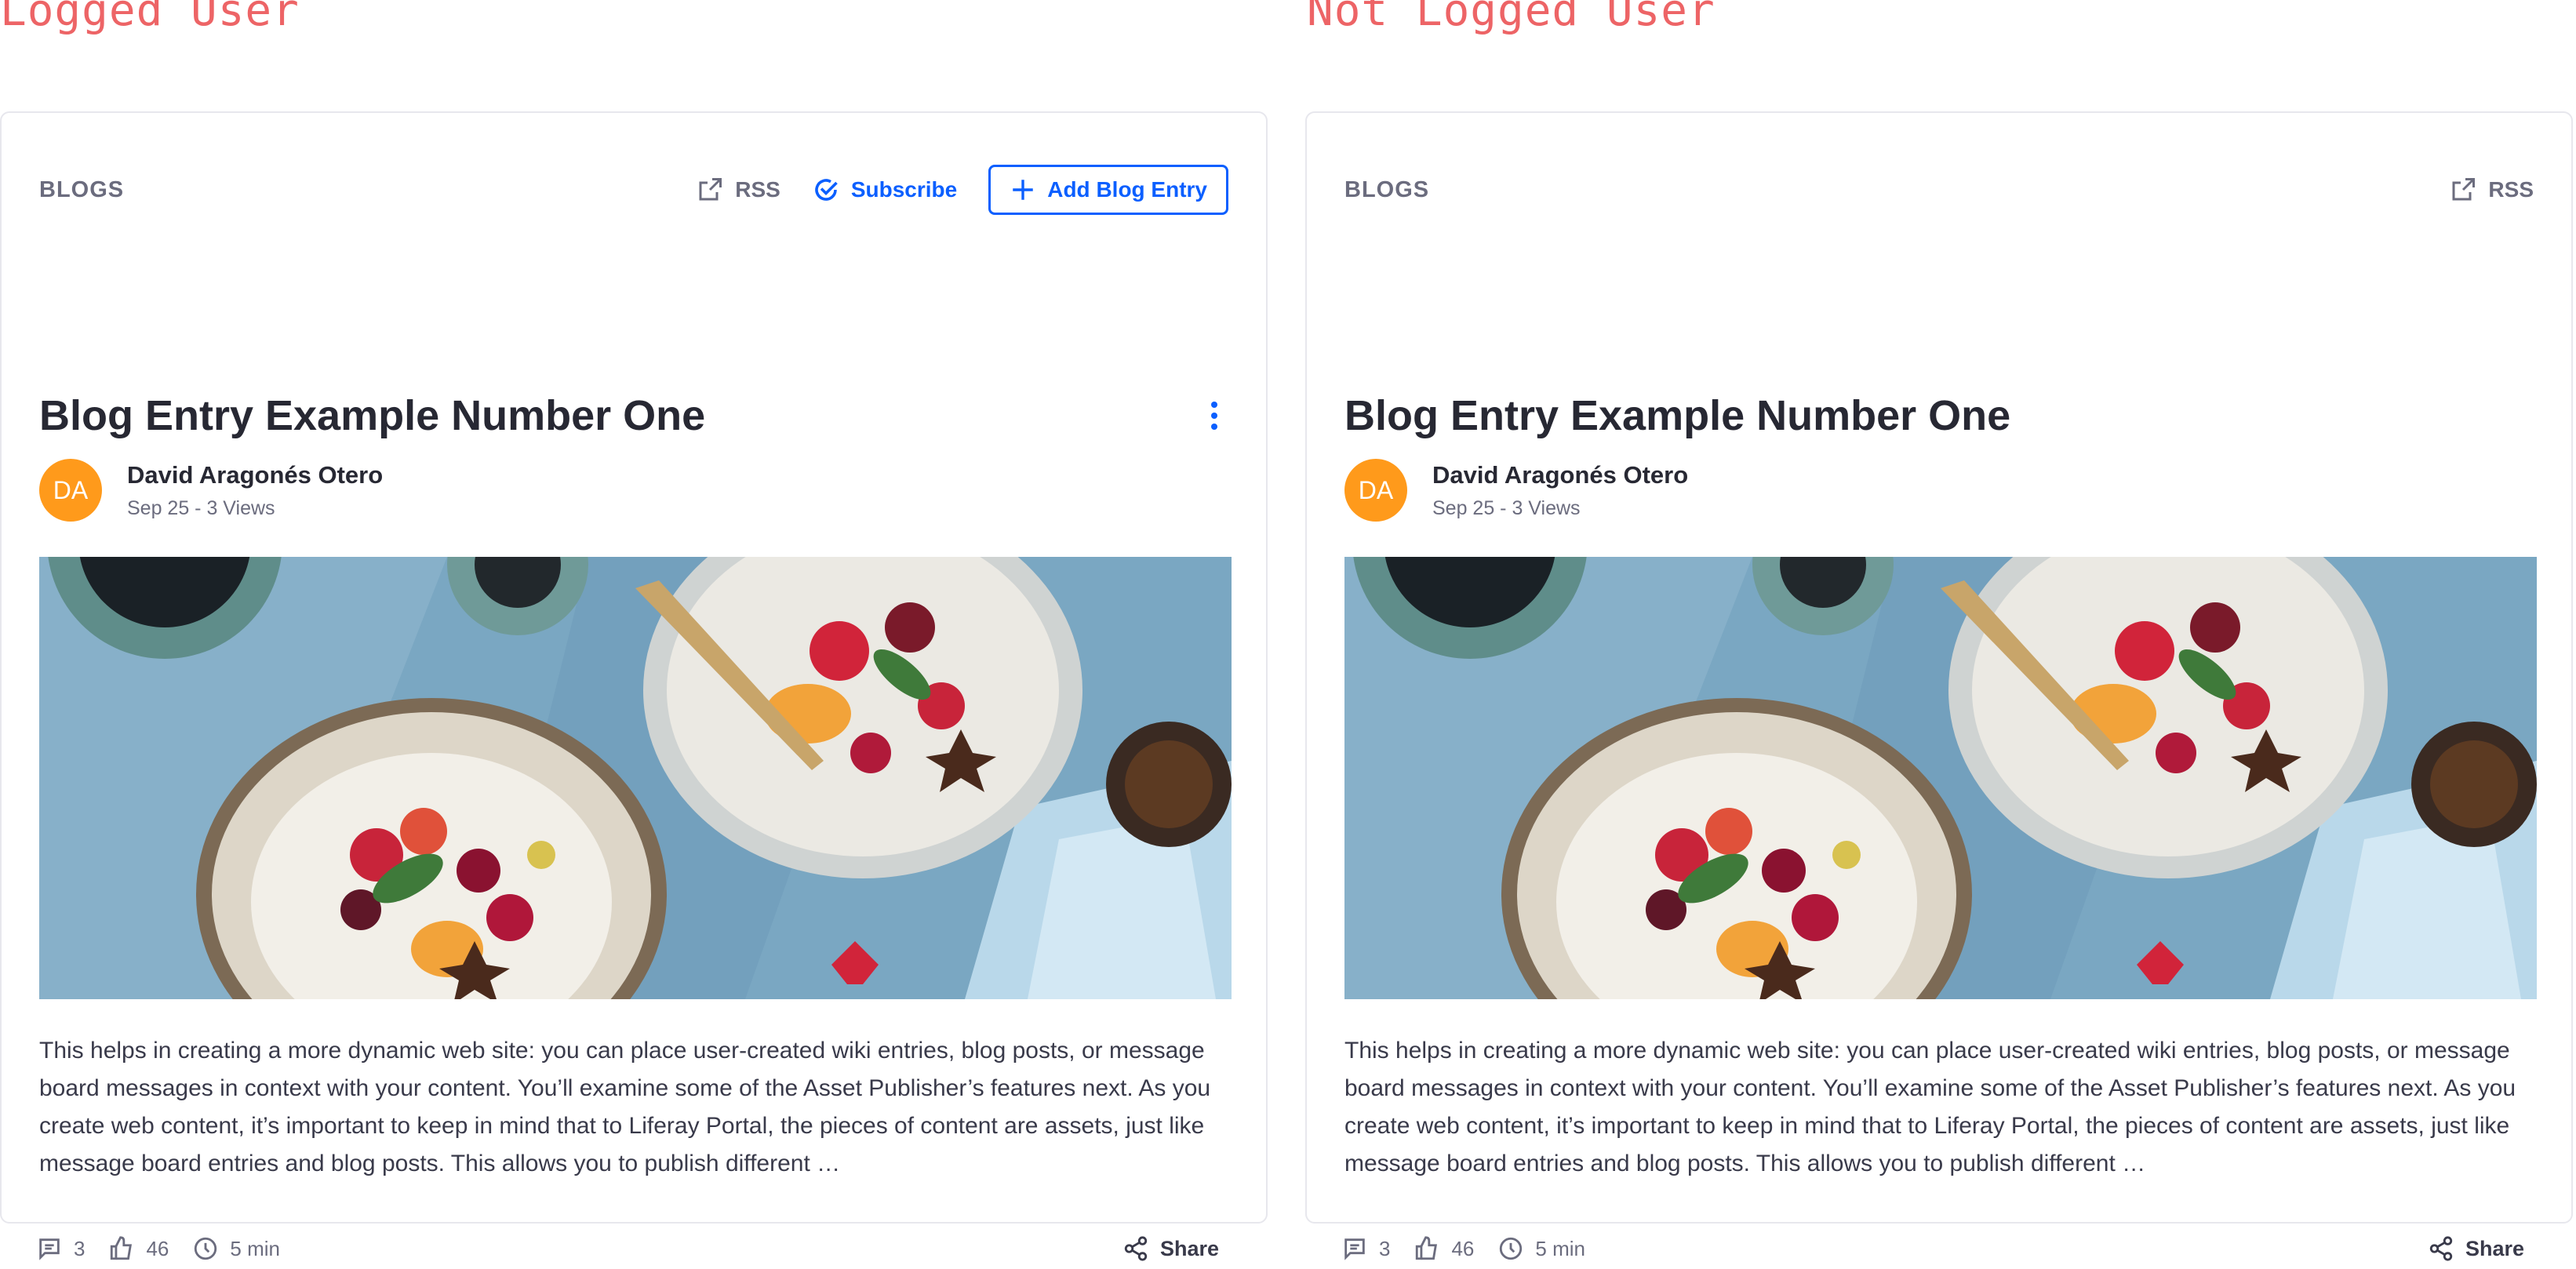  I want to click on header-actions: RSS, so click(2491, 190).